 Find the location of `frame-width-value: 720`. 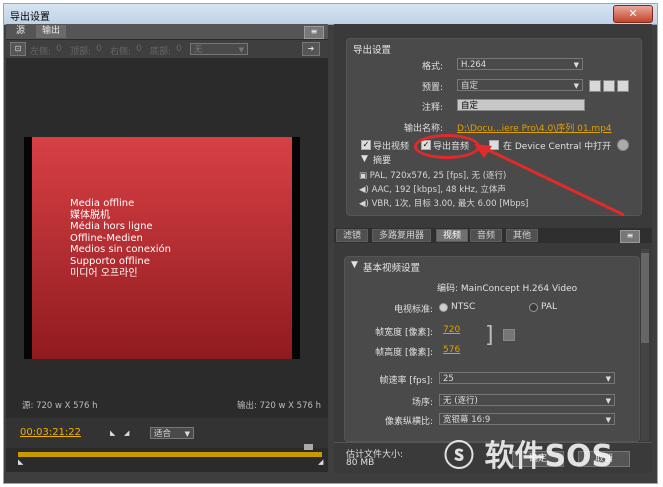

frame-width-value: 720 is located at coordinates (451, 330).